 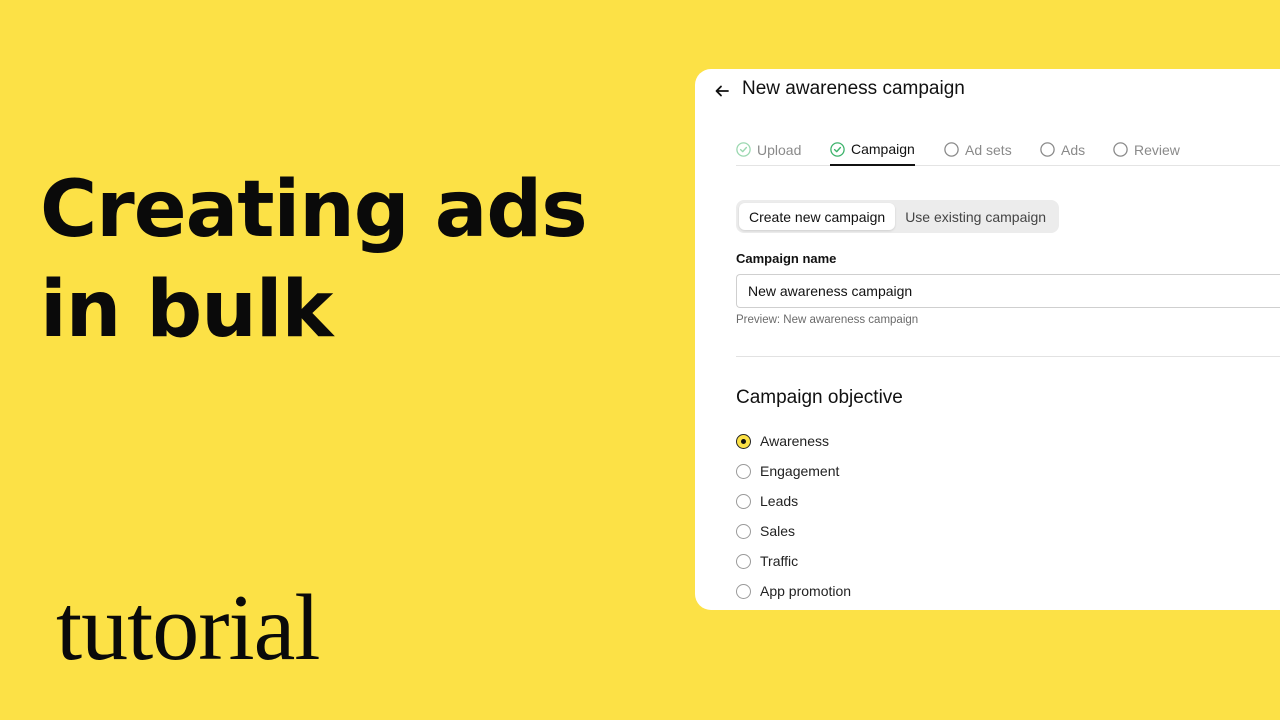 What do you see at coordinates (1008, 356) in the screenshot?
I see `divider` at bounding box center [1008, 356].